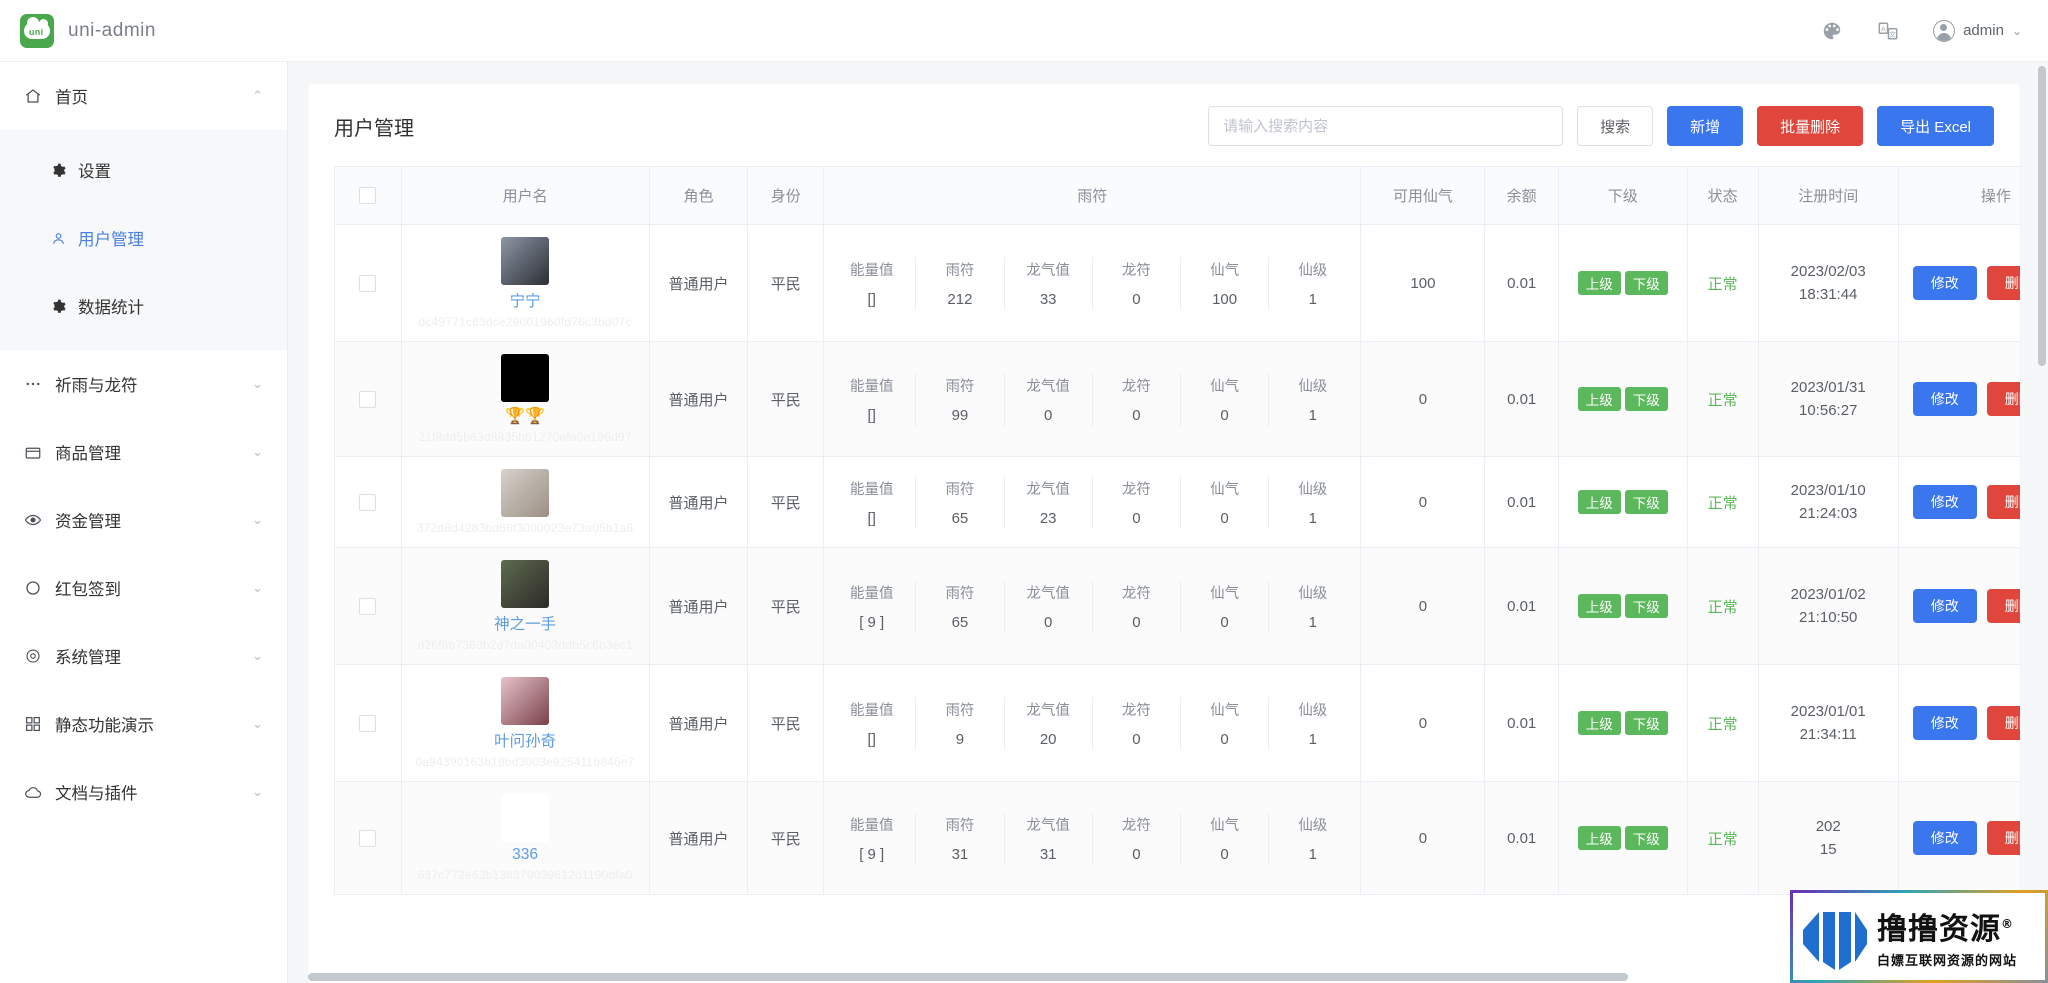 The height and width of the screenshot is (983, 2048). I want to click on add-button: 新增, so click(1705, 126).